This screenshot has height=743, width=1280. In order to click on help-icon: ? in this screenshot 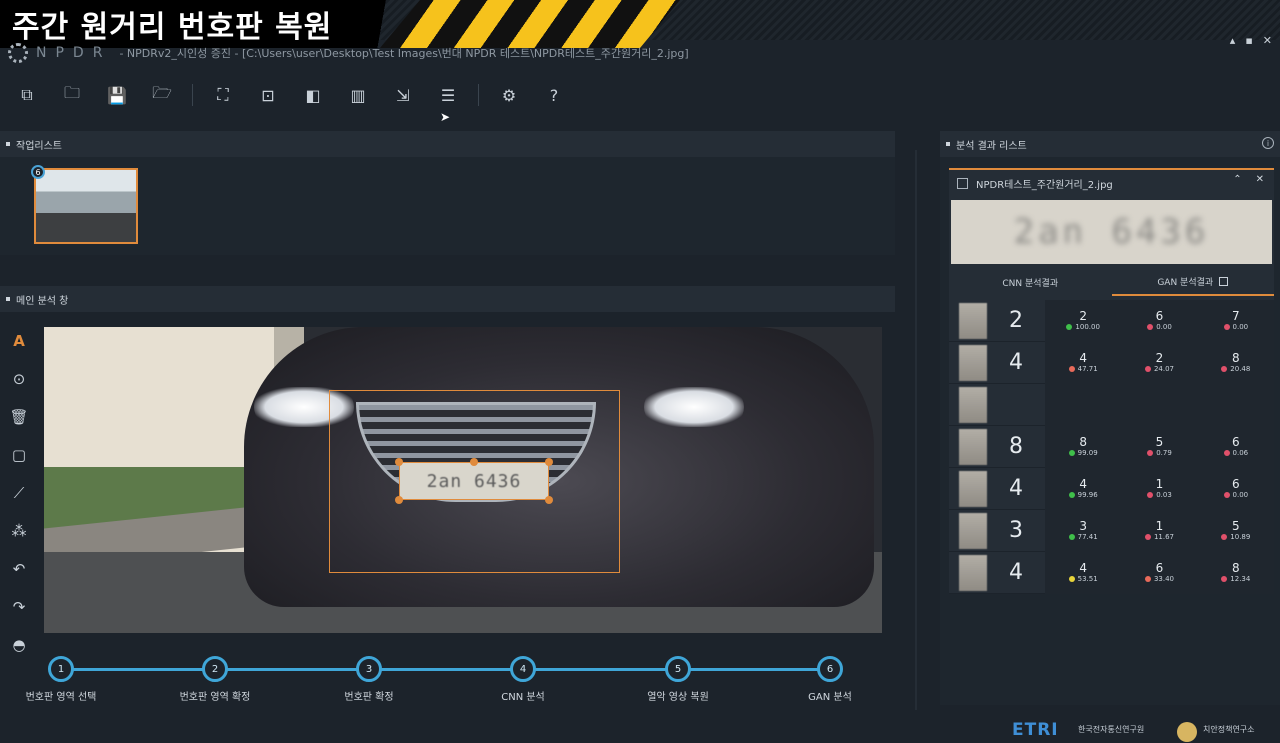, I will do `click(554, 95)`.